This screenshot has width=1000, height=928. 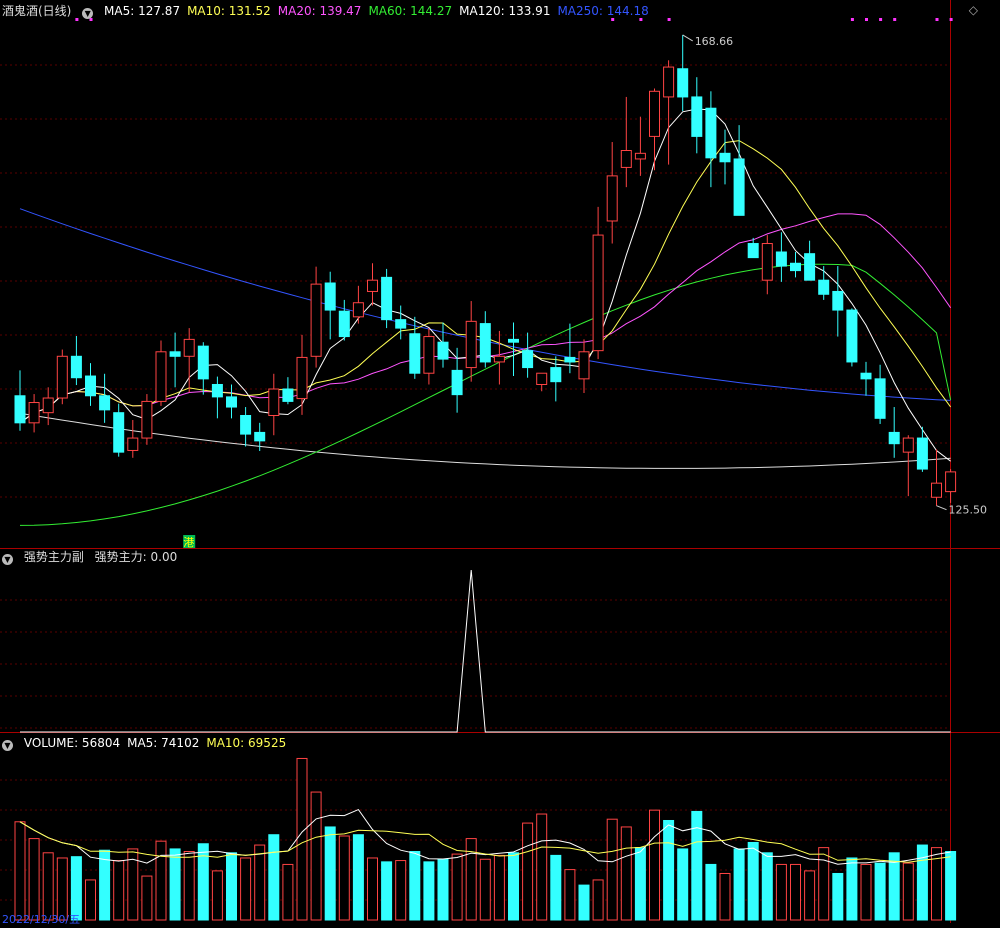 I want to click on diamond-icon: ◇, so click(x=973, y=10).